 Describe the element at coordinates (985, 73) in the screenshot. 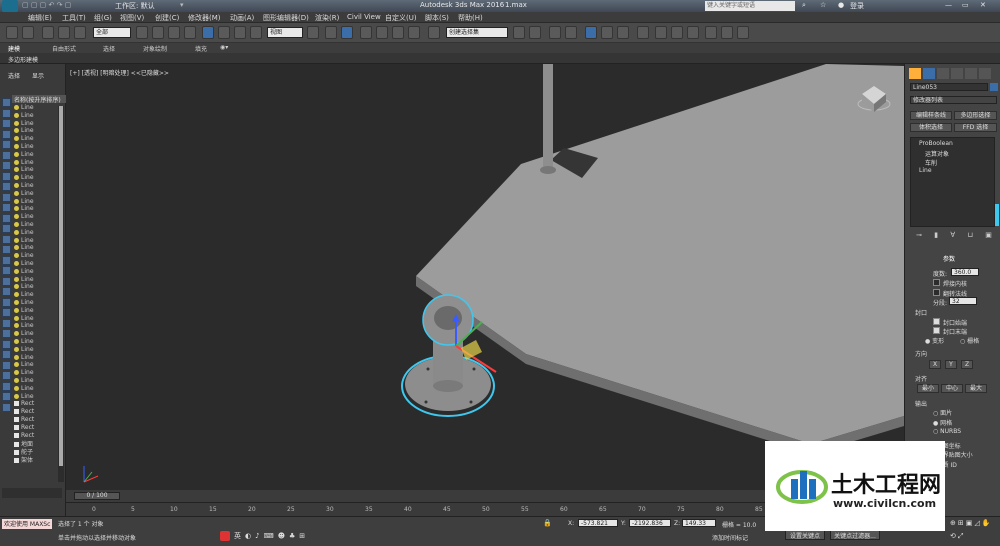

I see `utilities-tab-icon` at that location.